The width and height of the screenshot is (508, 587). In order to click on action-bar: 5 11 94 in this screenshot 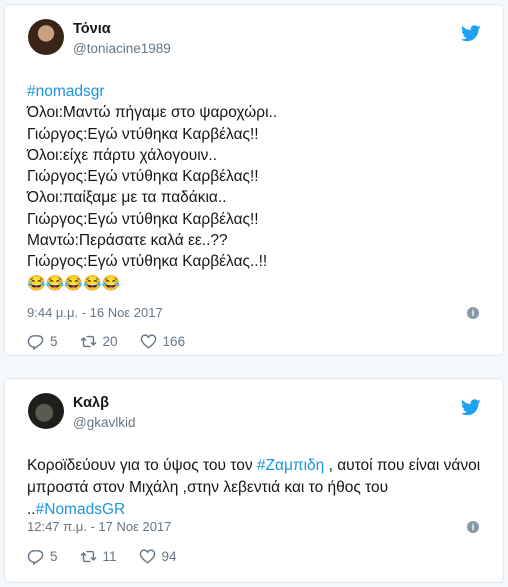, I will do `click(113, 556)`.